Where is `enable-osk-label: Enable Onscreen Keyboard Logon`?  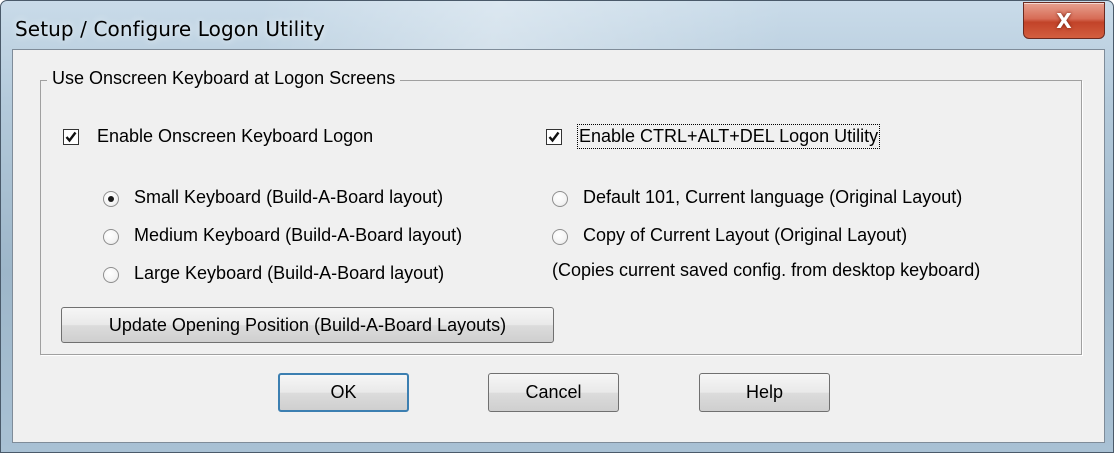 enable-osk-label: Enable Onscreen Keyboard Logon is located at coordinates (235, 136).